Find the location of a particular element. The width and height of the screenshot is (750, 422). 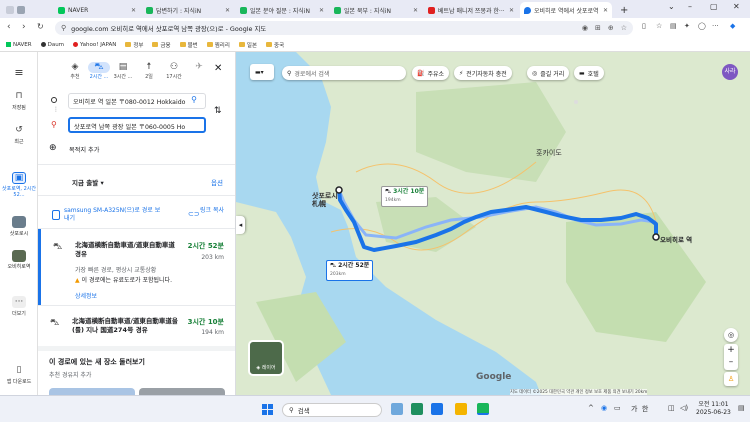

send-to-phone-link: samsung SM-A325N(으)로 경로 보내기 is located at coordinates (114, 215).